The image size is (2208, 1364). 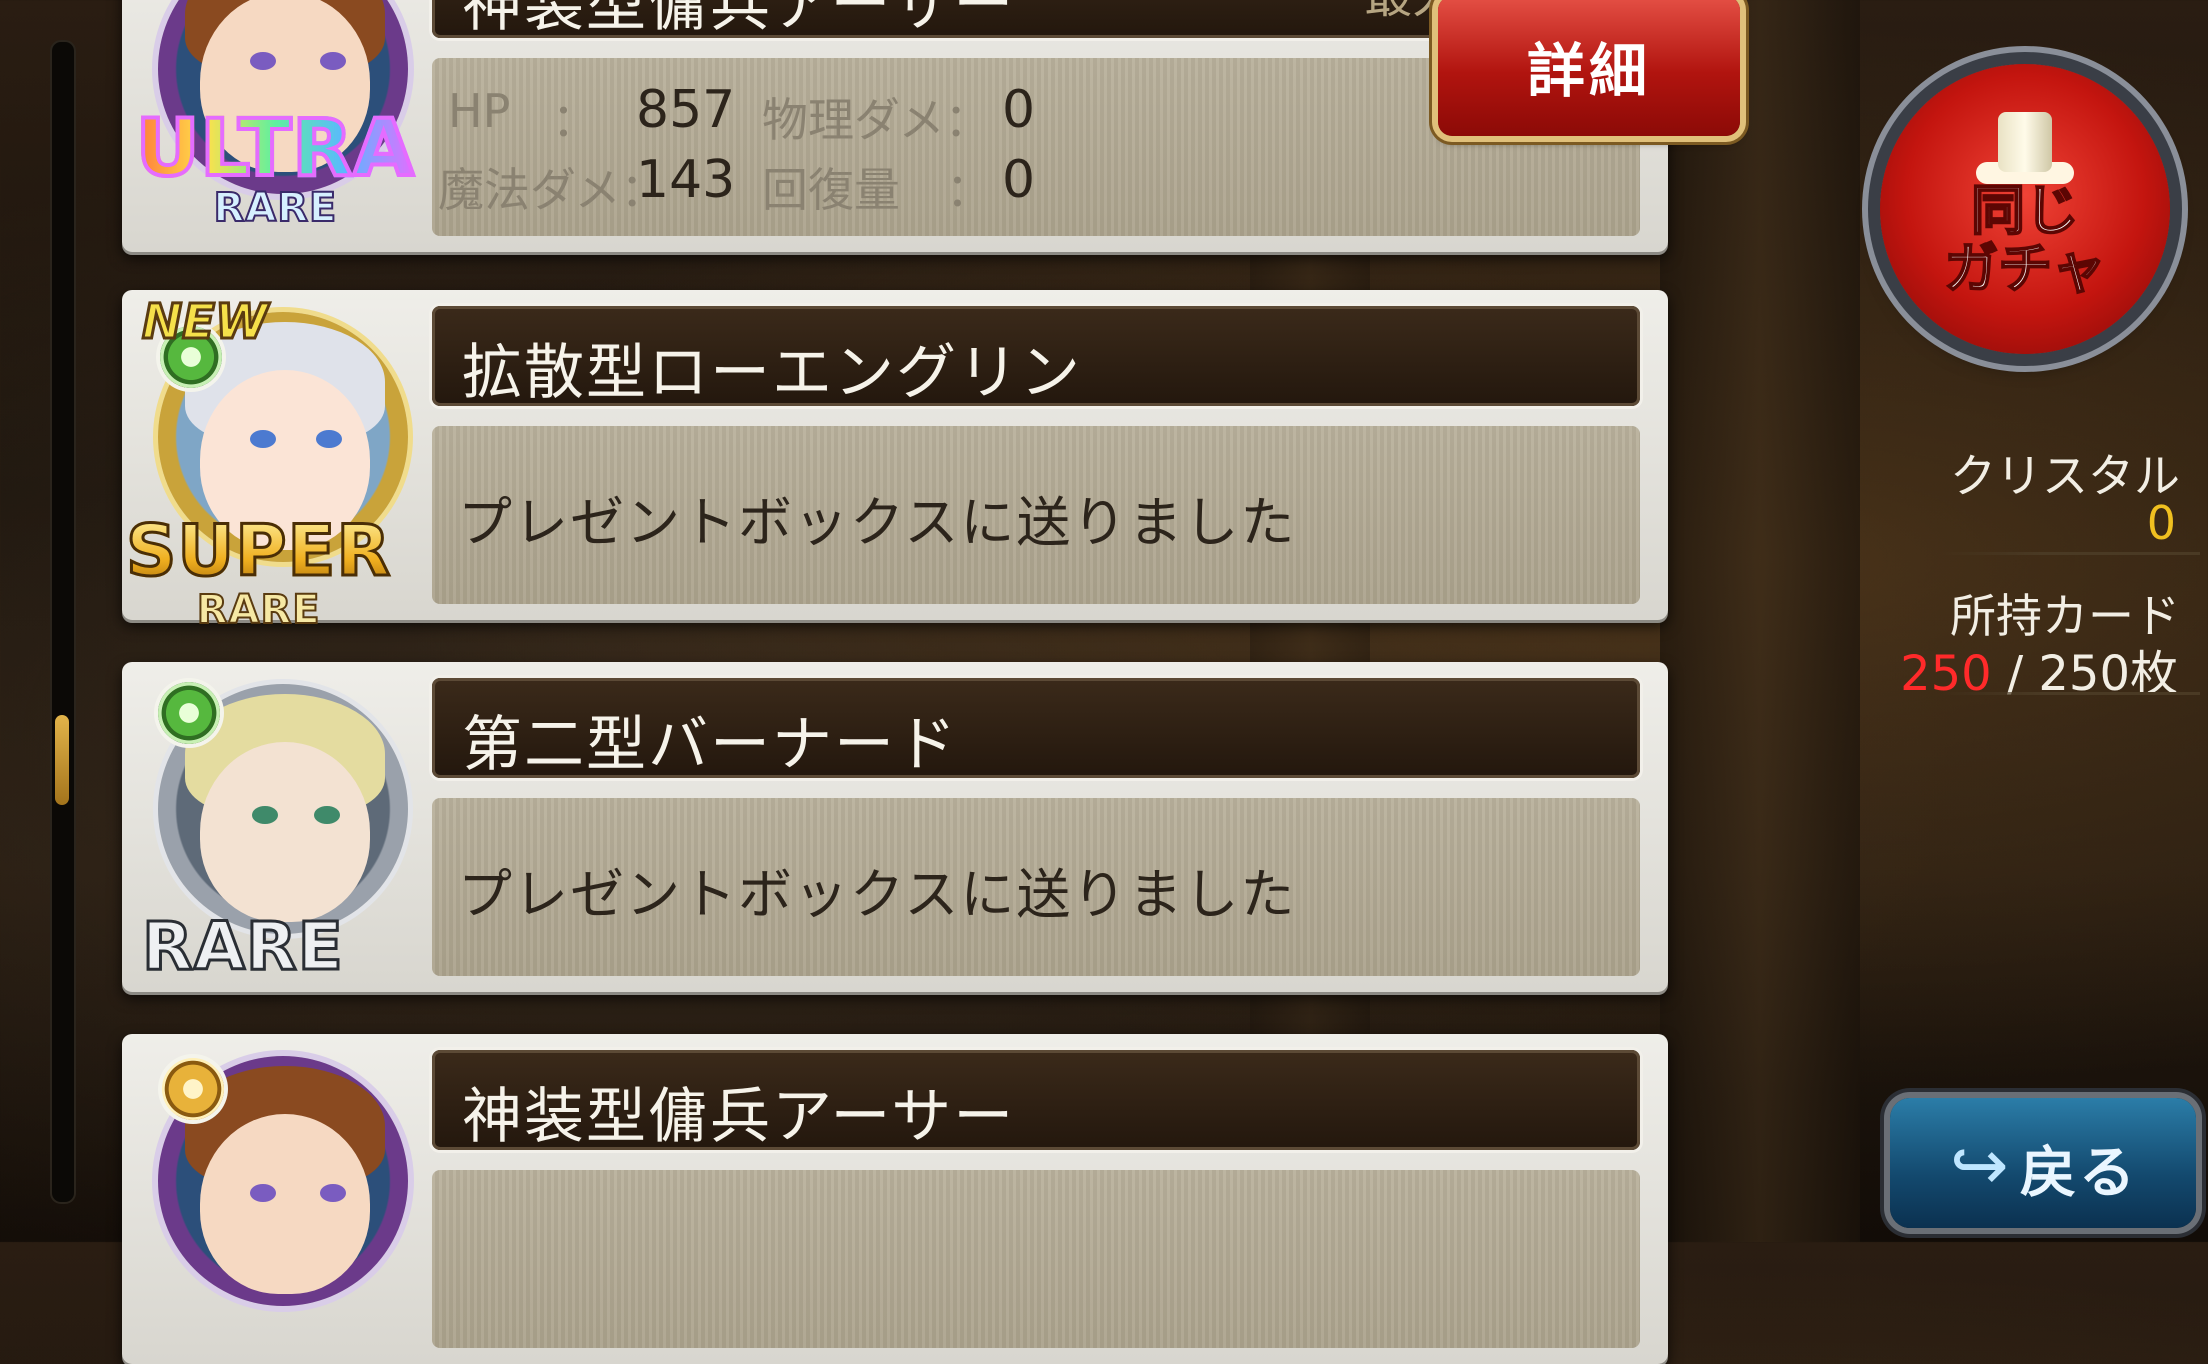 I want to click on character-portrait, so click(x=280, y=1199).